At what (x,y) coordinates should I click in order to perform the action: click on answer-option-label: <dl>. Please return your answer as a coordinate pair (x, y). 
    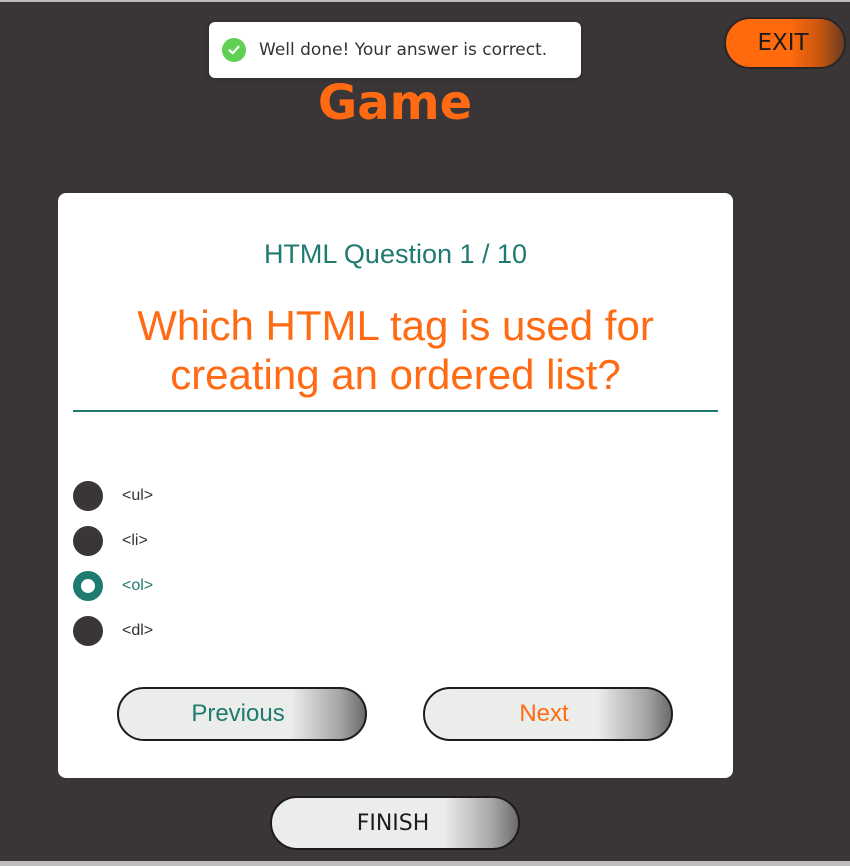
    Looking at the image, I should click on (138, 630).